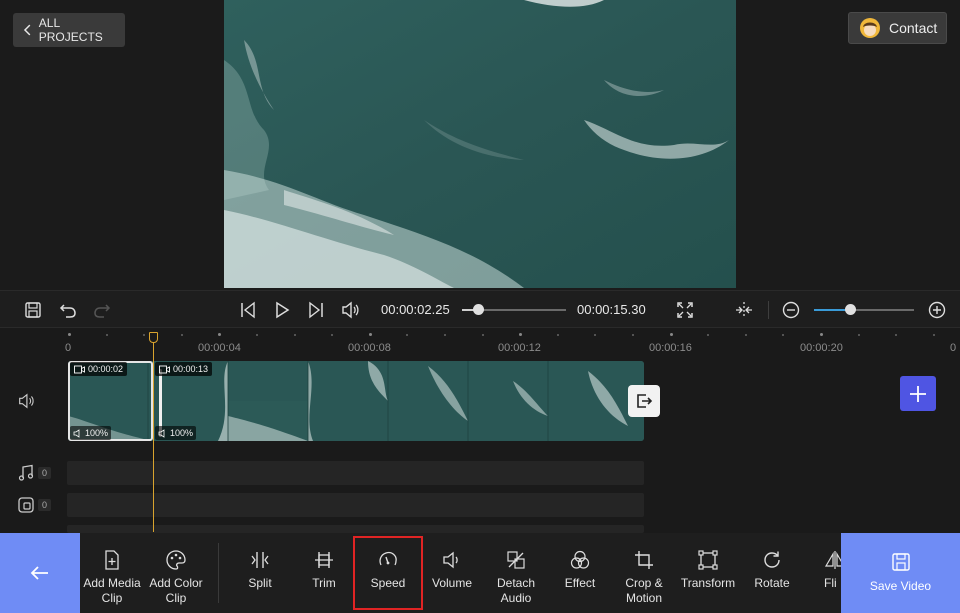 This screenshot has height=613, width=960. Describe the element at coordinates (611, 309) in the screenshot. I see `total-time: 00:00:15.30` at that location.